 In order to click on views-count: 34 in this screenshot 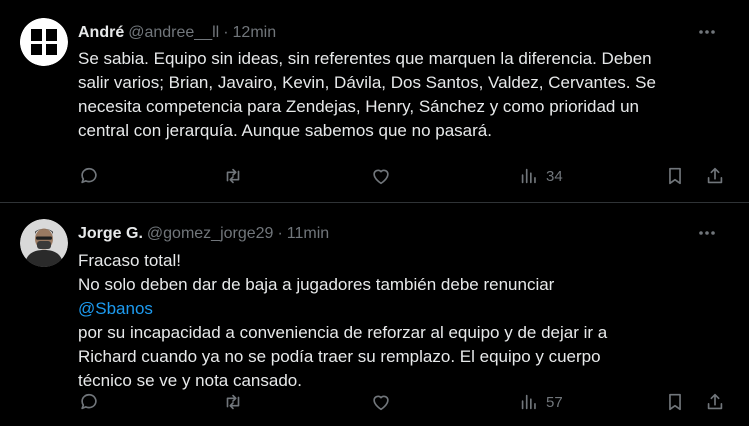, I will do `click(554, 176)`.